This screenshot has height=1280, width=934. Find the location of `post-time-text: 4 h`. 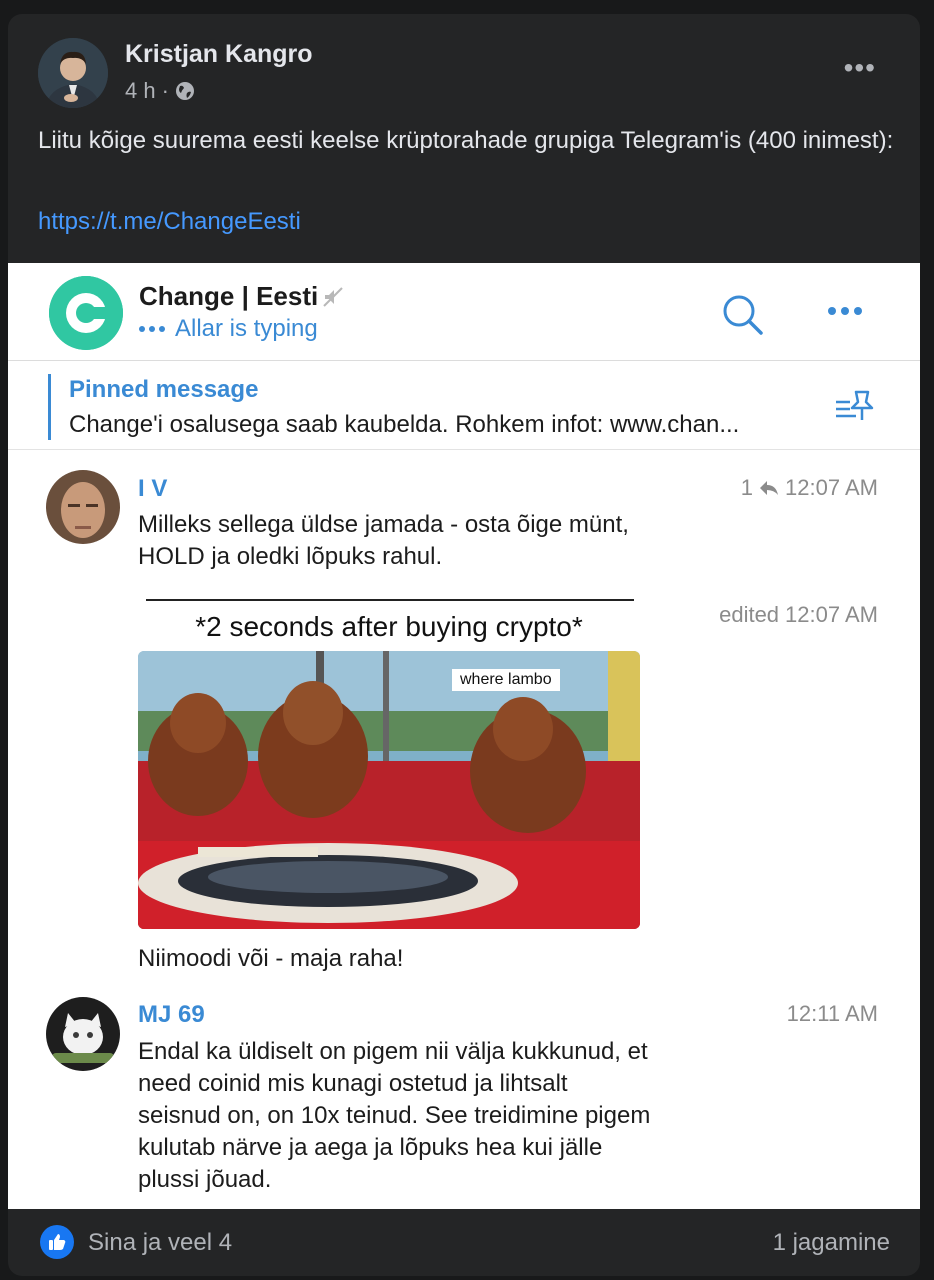

post-time-text: 4 h is located at coordinates (140, 90).